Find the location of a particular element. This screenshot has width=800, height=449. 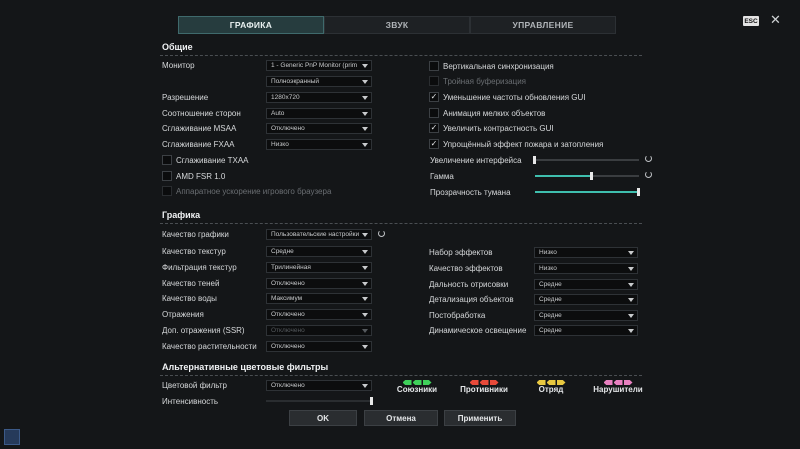

filtering-dropdown: Трилинейная is located at coordinates (319, 267).